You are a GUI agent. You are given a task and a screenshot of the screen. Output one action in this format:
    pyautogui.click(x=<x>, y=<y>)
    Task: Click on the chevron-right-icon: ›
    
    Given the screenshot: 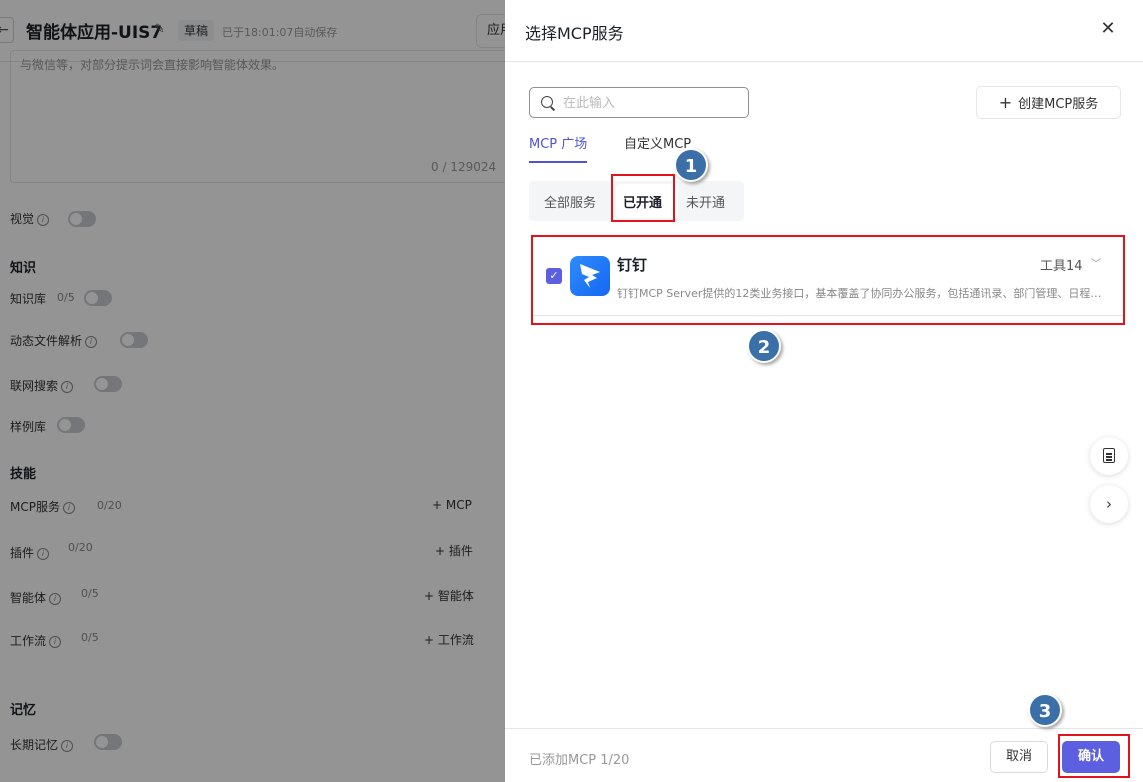 What is the action you would take?
    pyautogui.click(x=1109, y=504)
    